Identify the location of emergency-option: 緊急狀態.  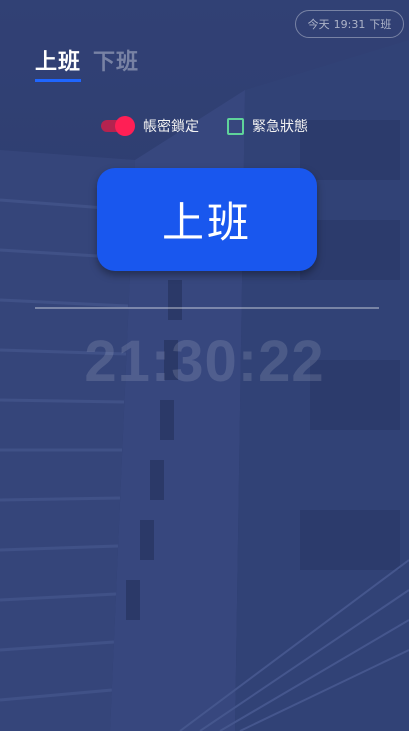
(267, 126).